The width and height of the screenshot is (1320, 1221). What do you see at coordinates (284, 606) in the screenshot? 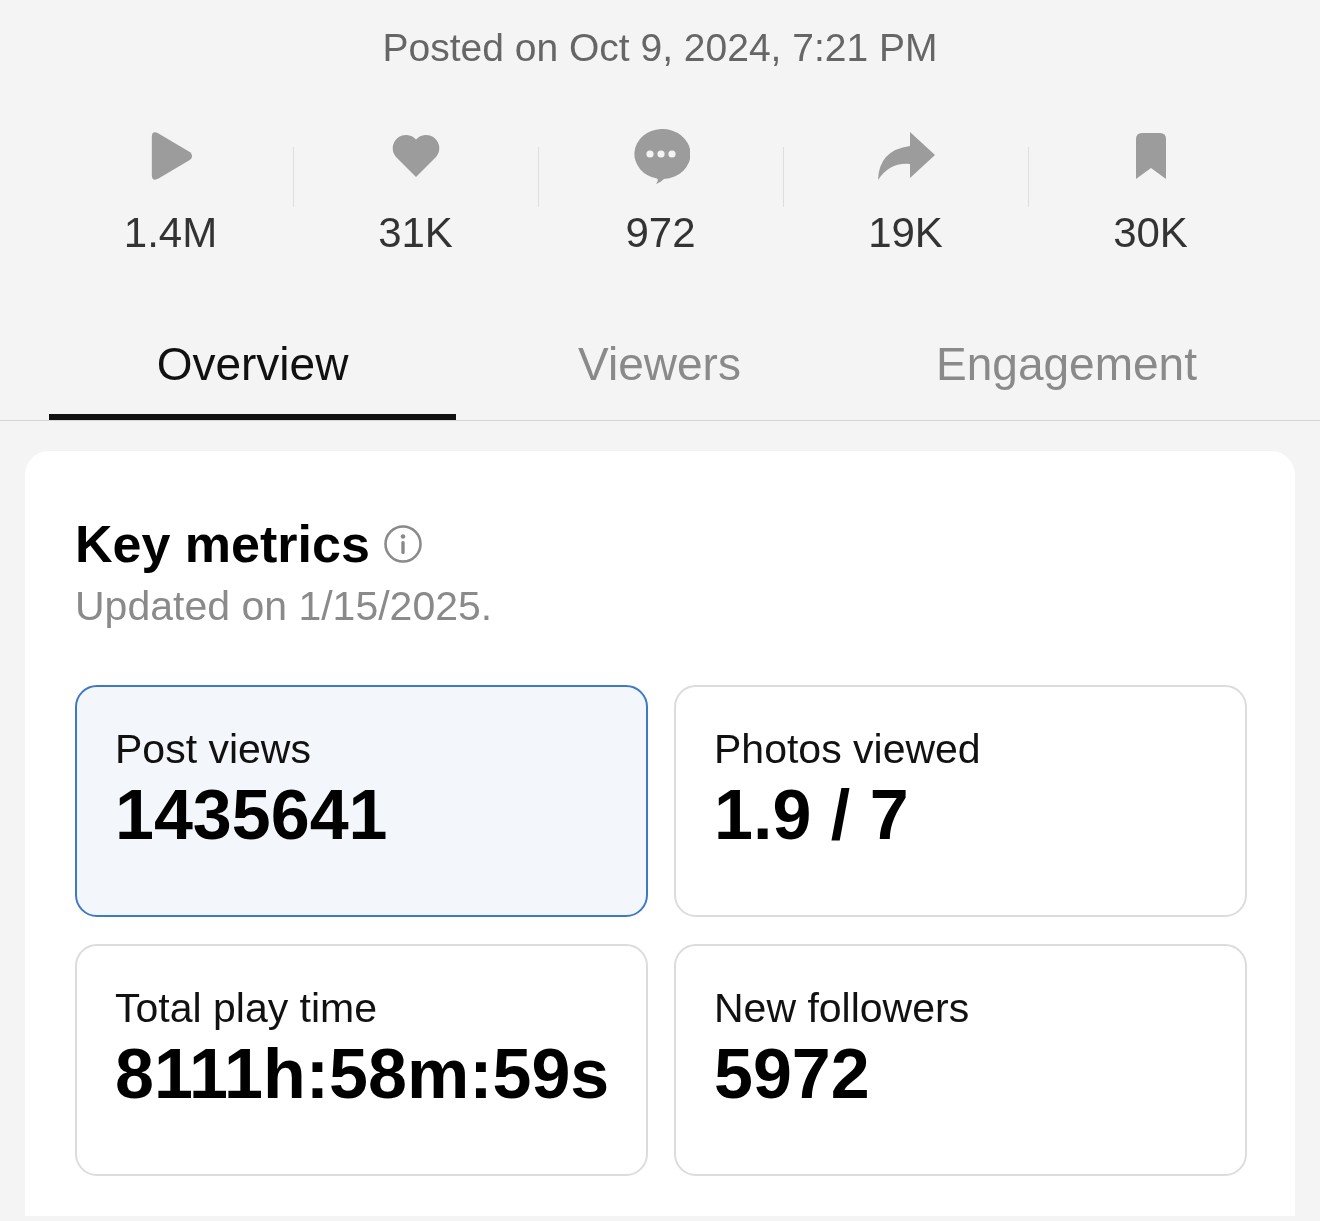
I see `updated-date: Updated on 1/15/2025.` at bounding box center [284, 606].